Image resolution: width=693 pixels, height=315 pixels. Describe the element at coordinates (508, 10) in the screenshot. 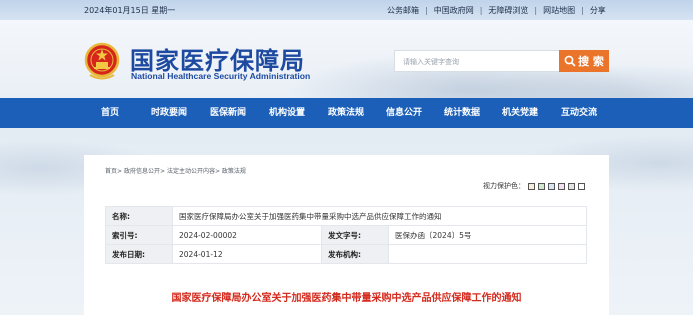

I see `link-accessibility: 无障碍浏览` at that location.